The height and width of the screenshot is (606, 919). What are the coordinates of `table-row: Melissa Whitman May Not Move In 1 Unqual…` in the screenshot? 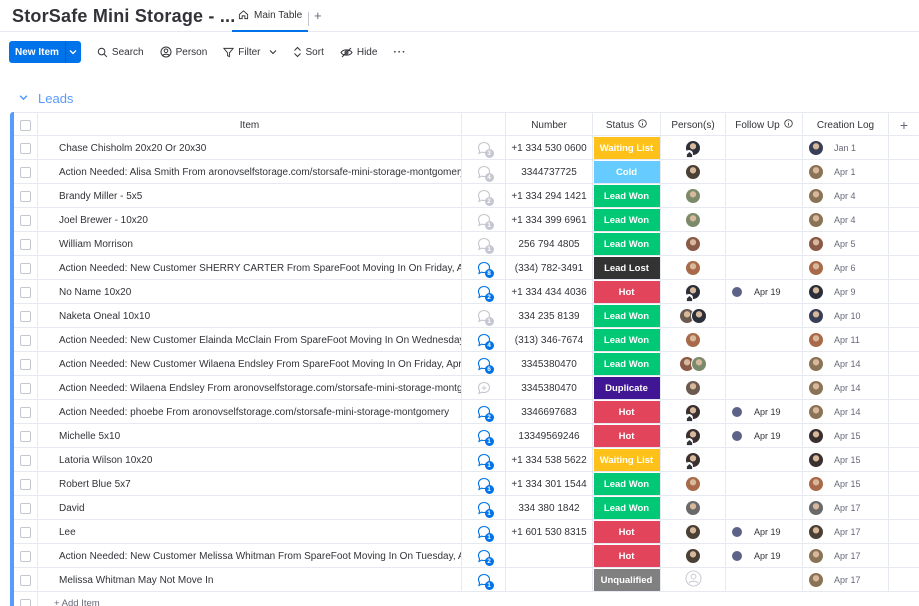 It's located at (466, 580).